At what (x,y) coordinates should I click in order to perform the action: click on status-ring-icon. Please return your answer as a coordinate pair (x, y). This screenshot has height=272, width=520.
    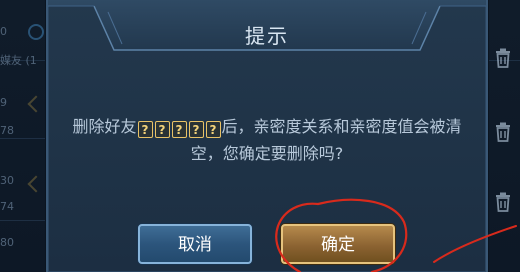
    Looking at the image, I should click on (36, 32).